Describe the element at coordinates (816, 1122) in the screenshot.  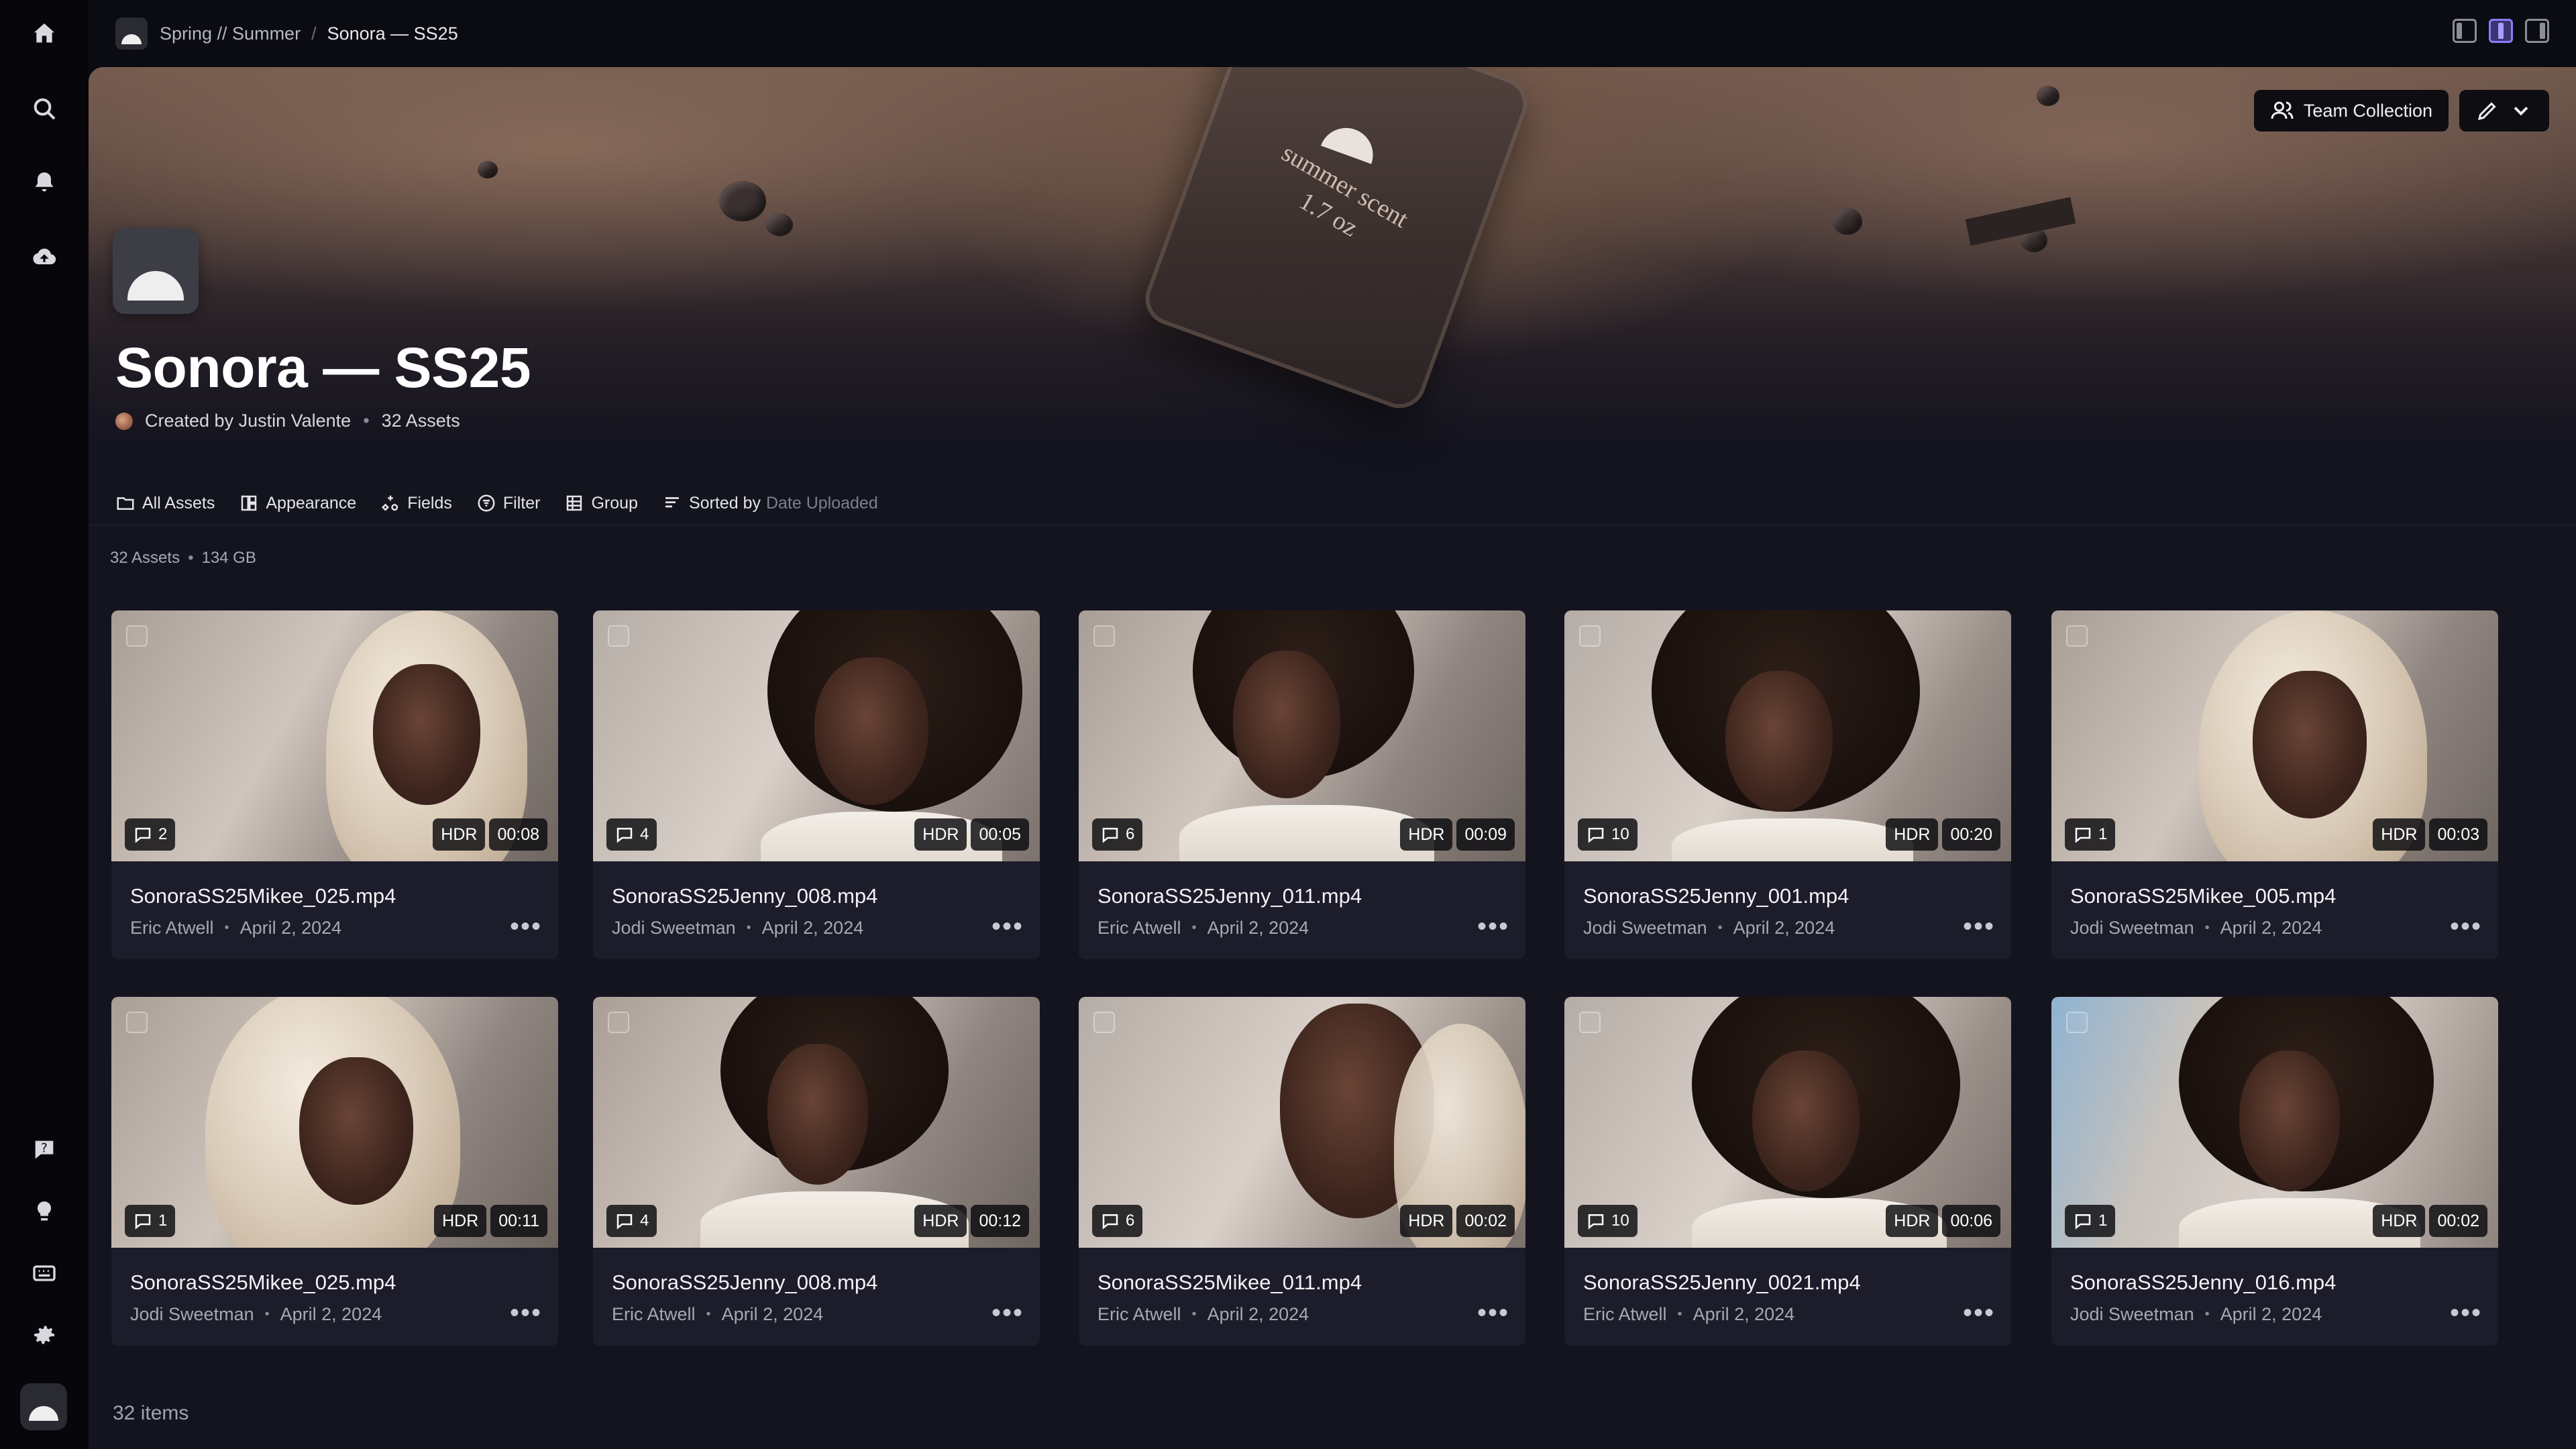
I see `asset-thumbnail: 4 HDR 00:12` at that location.